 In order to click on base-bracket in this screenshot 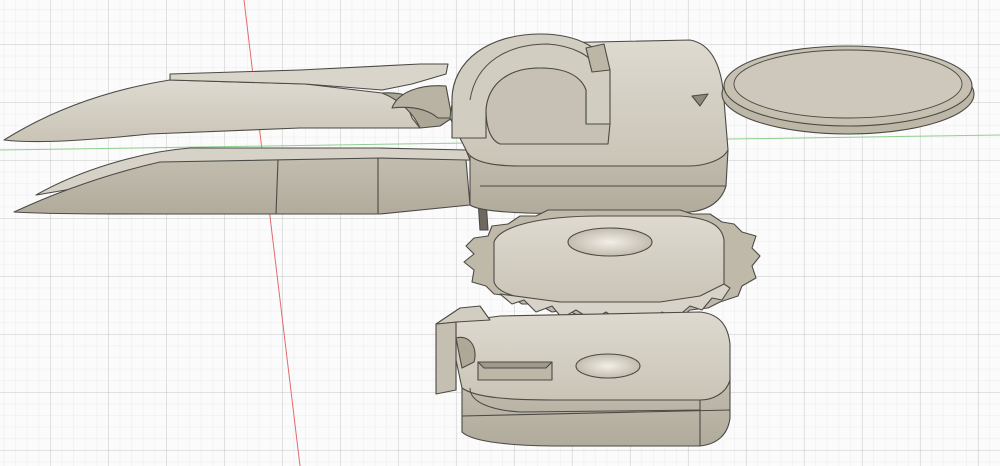, I will do `click(583, 376)`.